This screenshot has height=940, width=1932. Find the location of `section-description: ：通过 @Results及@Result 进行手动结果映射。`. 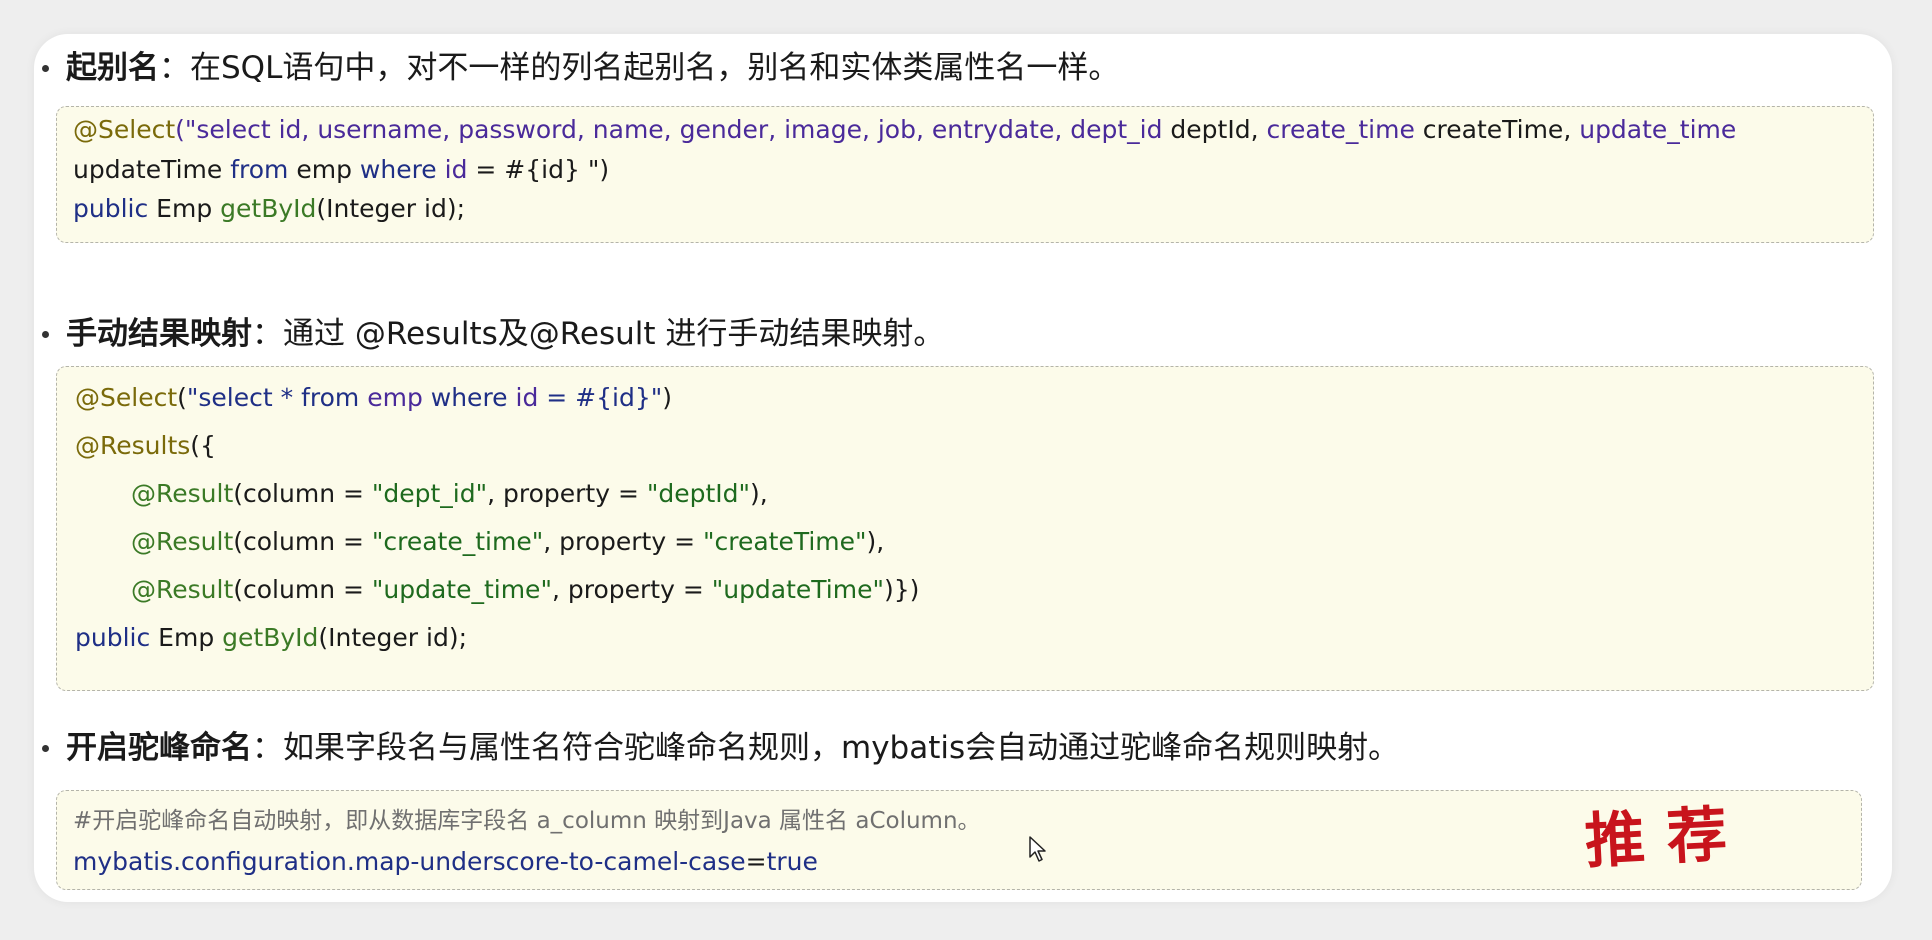

section-description: ：通过 @Results及@Result 进行手动结果映射。 is located at coordinates (598, 334).